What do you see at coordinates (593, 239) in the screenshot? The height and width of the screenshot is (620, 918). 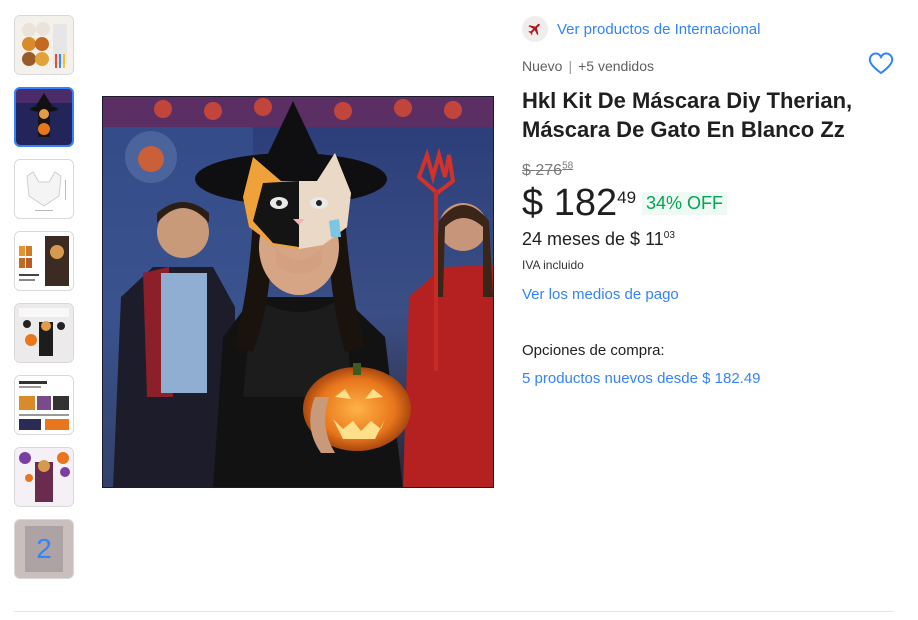 I see `installments-text: 24 meses de $ 11` at bounding box center [593, 239].